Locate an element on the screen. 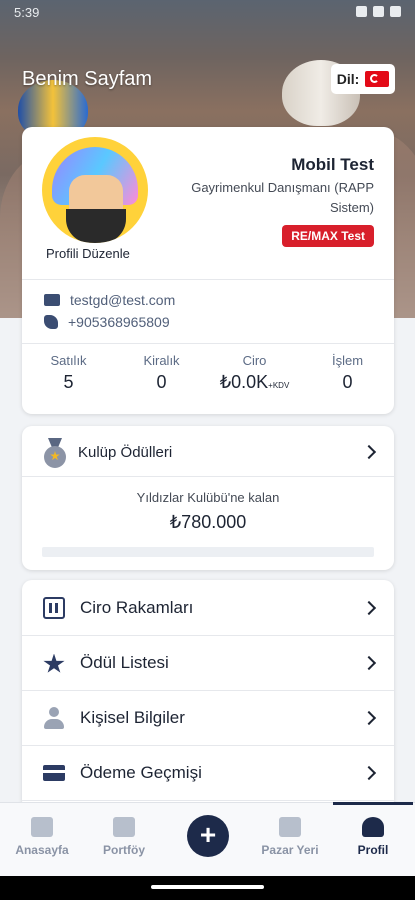  nav-marketplace: Pazar Yeri is located at coordinates (290, 840).